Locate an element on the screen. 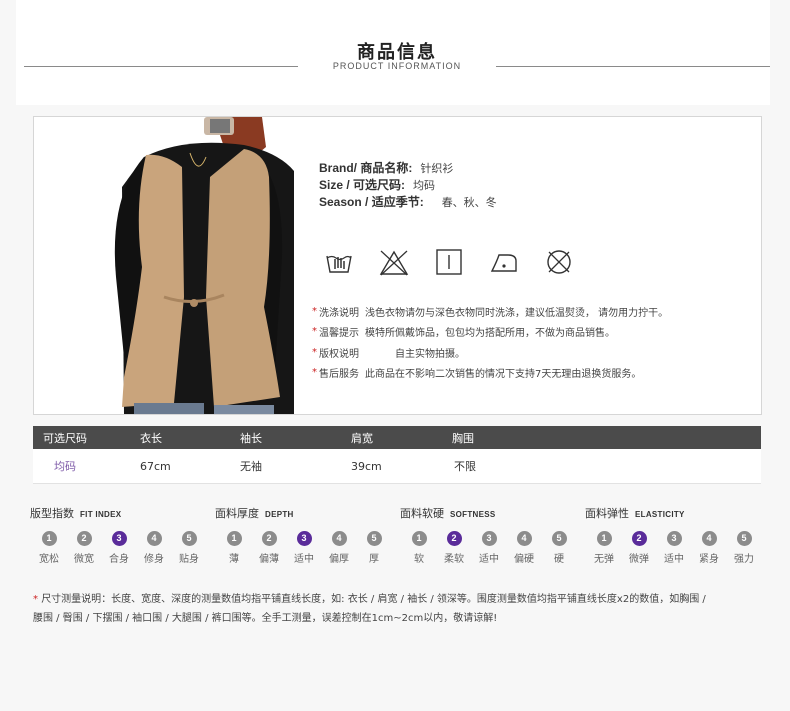 The width and height of the screenshot is (790, 711). size-header-cell: 可选尺码 is located at coordinates (65, 438).